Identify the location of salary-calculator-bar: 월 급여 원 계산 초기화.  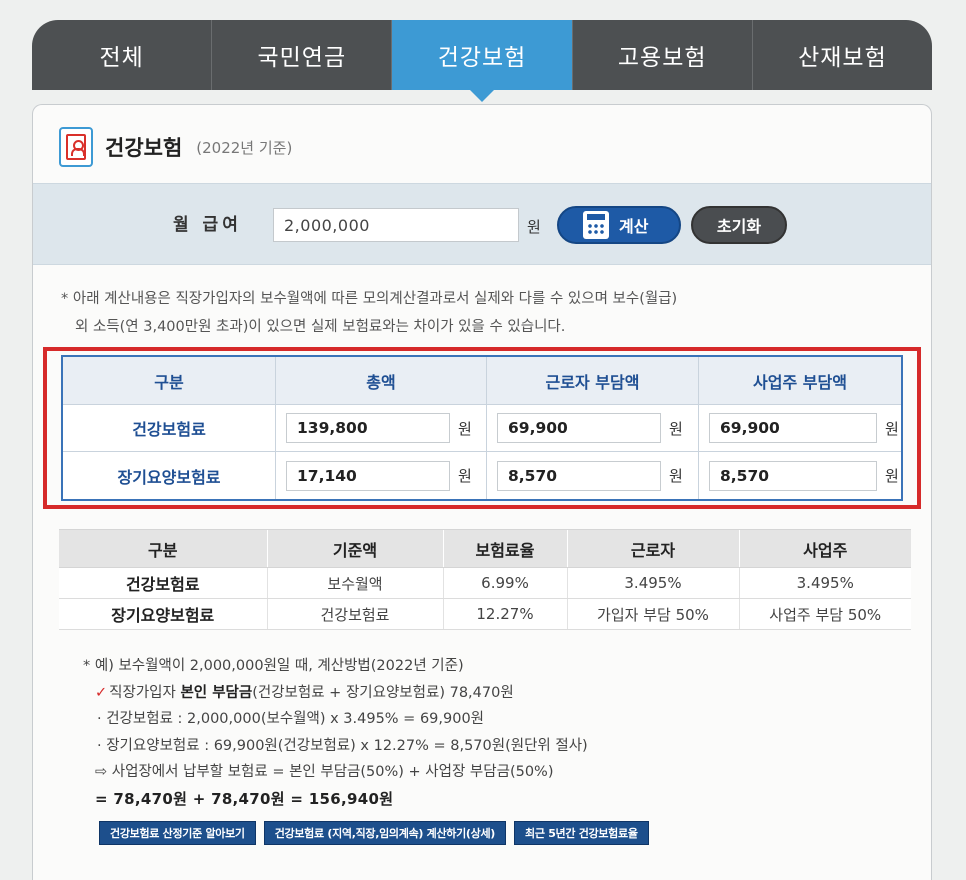
(482, 224).